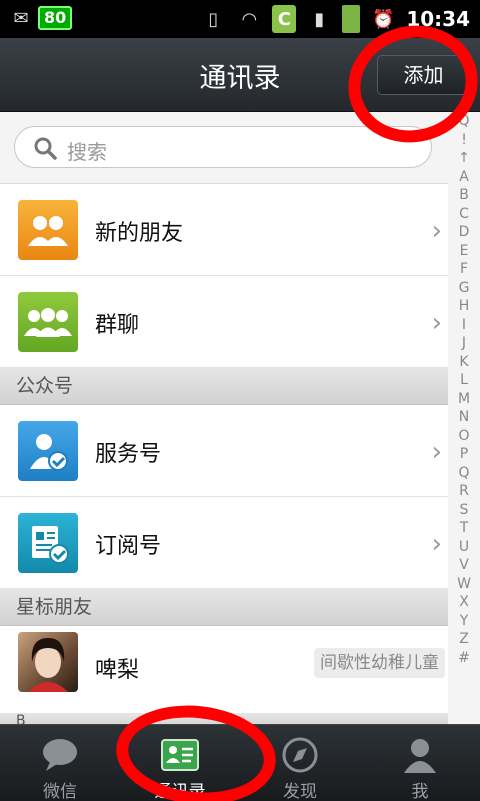  Describe the element at coordinates (213, 19) in the screenshot. I see `vibrate-icon: ▯` at that location.